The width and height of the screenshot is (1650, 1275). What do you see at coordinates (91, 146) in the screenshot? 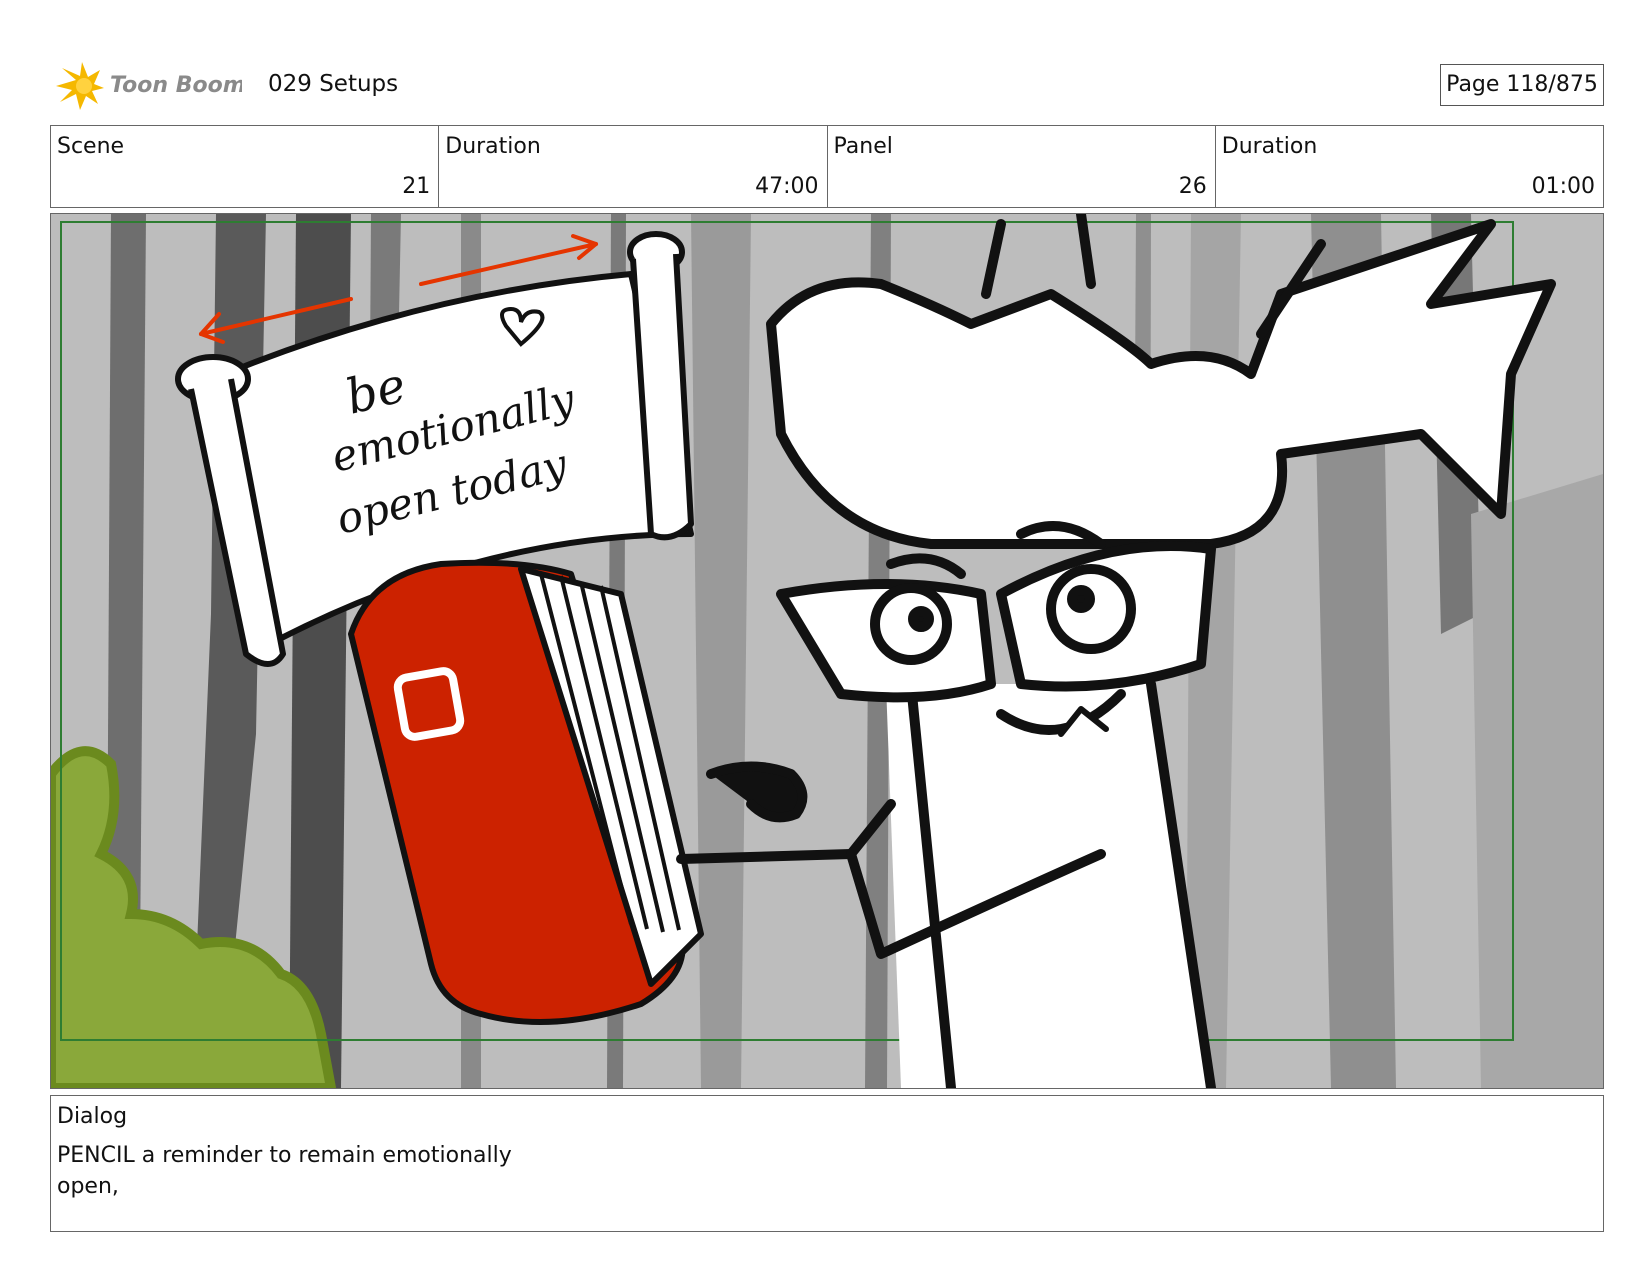
I see `scene-label: Scene` at bounding box center [91, 146].